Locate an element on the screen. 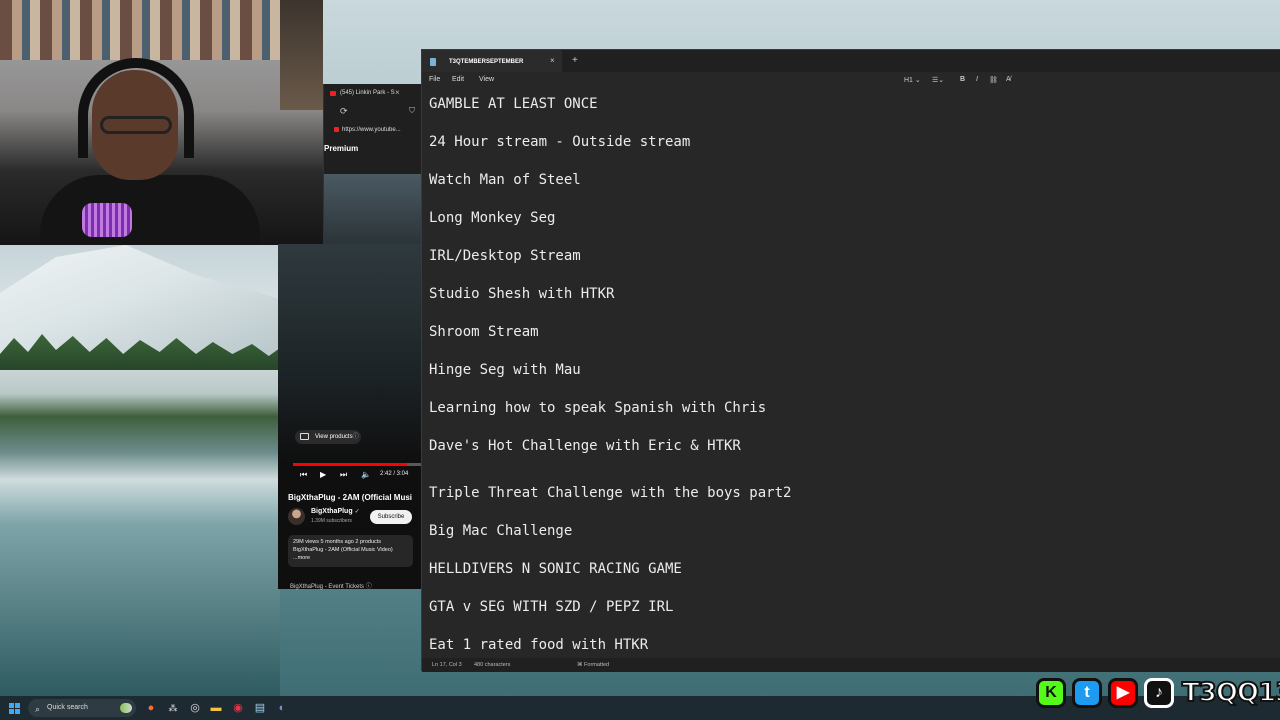 The image size is (1280, 720). editor-tab: T3QTEMBERSEPTEMBER × is located at coordinates (492, 61).